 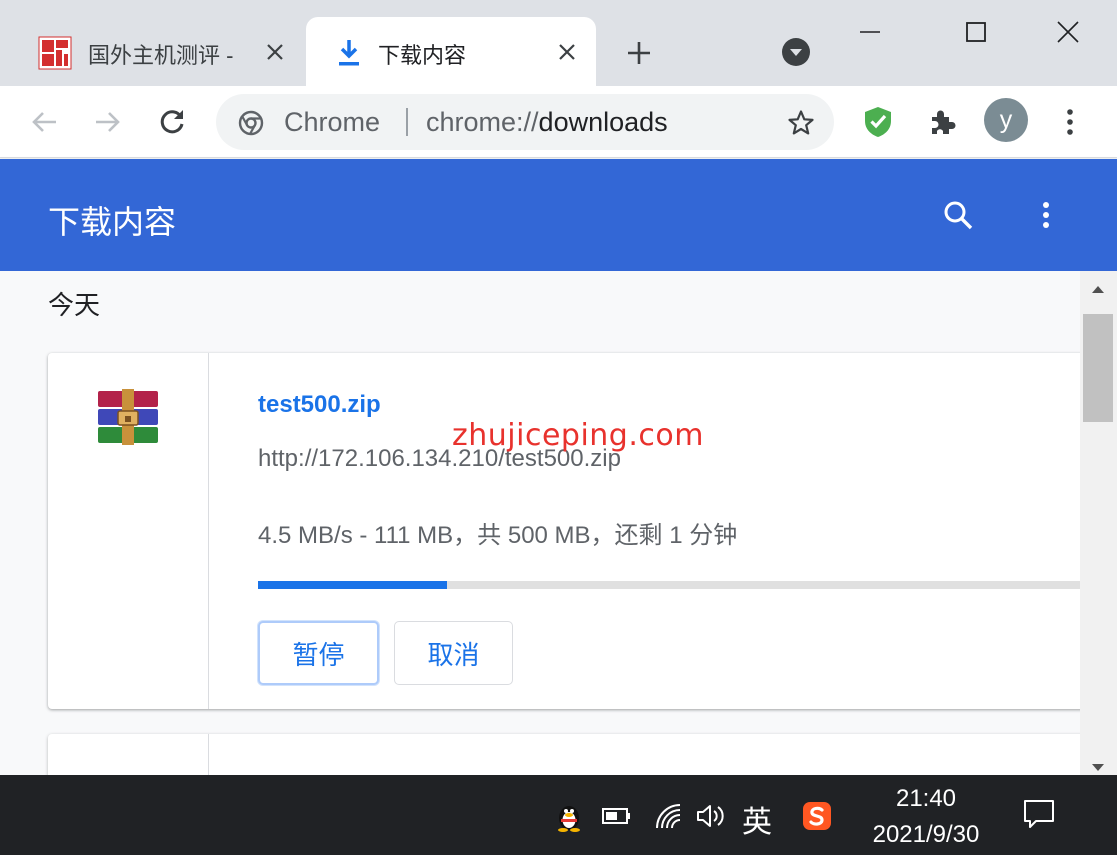 I want to click on minimize-icon, so click(x=870, y=32).